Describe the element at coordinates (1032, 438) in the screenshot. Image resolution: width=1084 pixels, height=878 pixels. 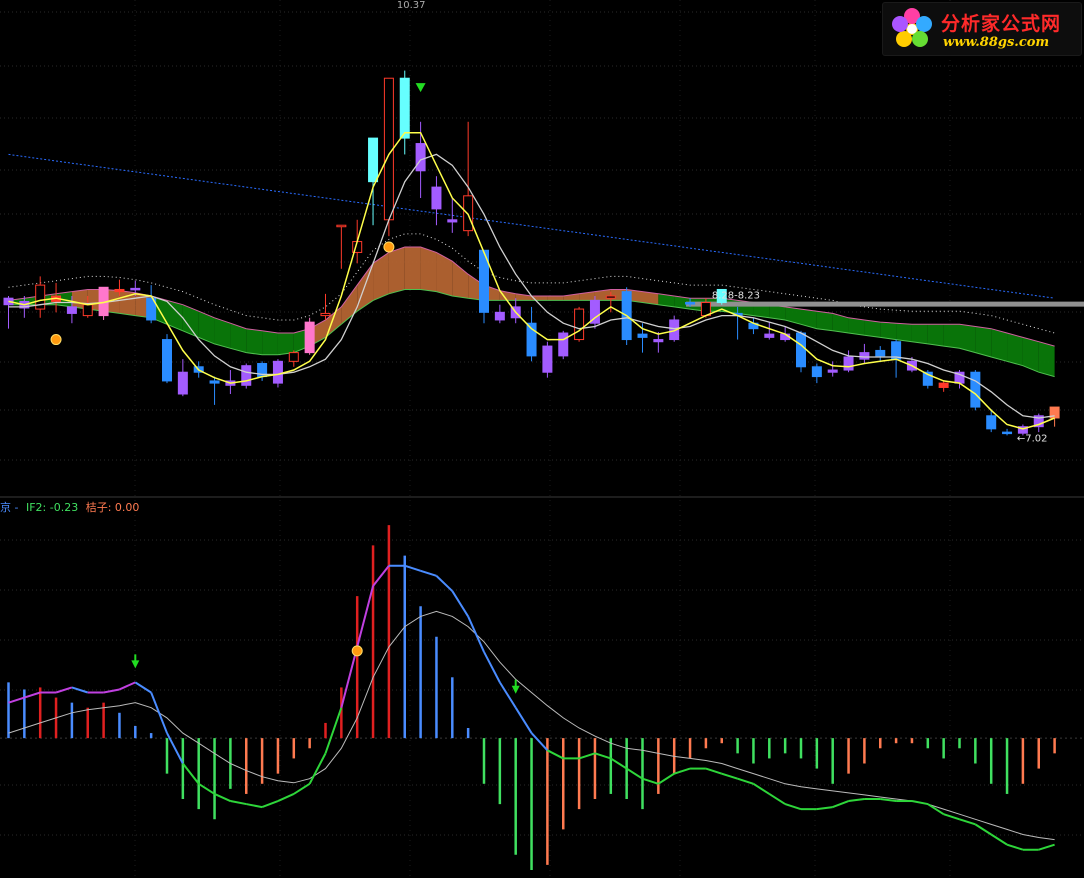
I see `low-price-label: ←7.02` at that location.